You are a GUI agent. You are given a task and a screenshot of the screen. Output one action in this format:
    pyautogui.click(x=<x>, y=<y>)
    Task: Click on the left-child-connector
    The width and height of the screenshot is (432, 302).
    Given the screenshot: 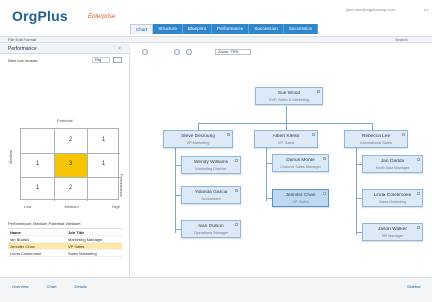 What is the action you would take?
    pyautogui.click(x=175, y=190)
    